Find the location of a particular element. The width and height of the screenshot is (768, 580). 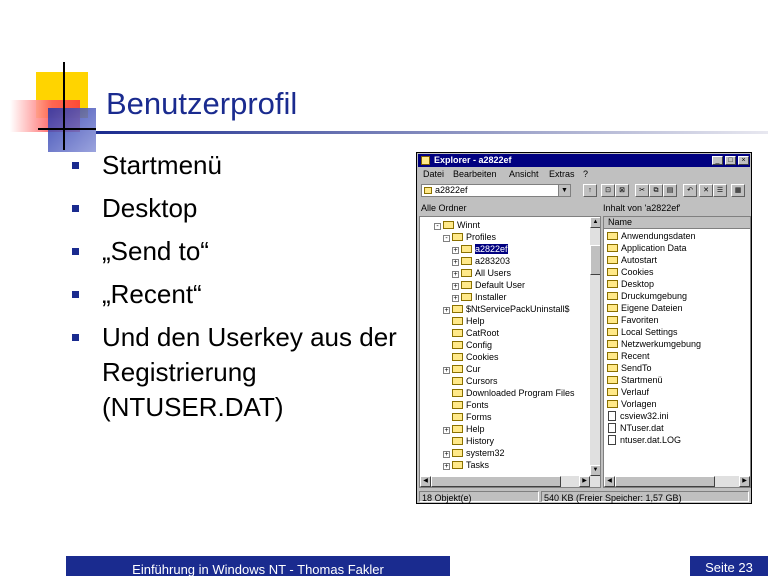

list-item: Recent is located at coordinates (628, 356).